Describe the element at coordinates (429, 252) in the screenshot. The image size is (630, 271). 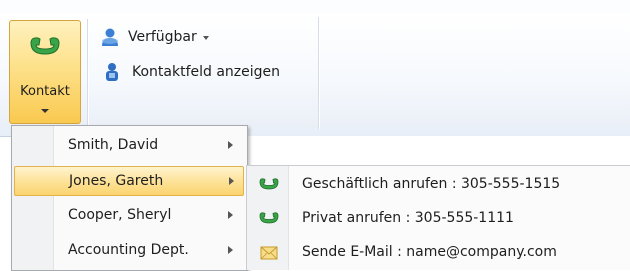
I see `send-email-label: Sende E-Mail : name@company.com` at that location.